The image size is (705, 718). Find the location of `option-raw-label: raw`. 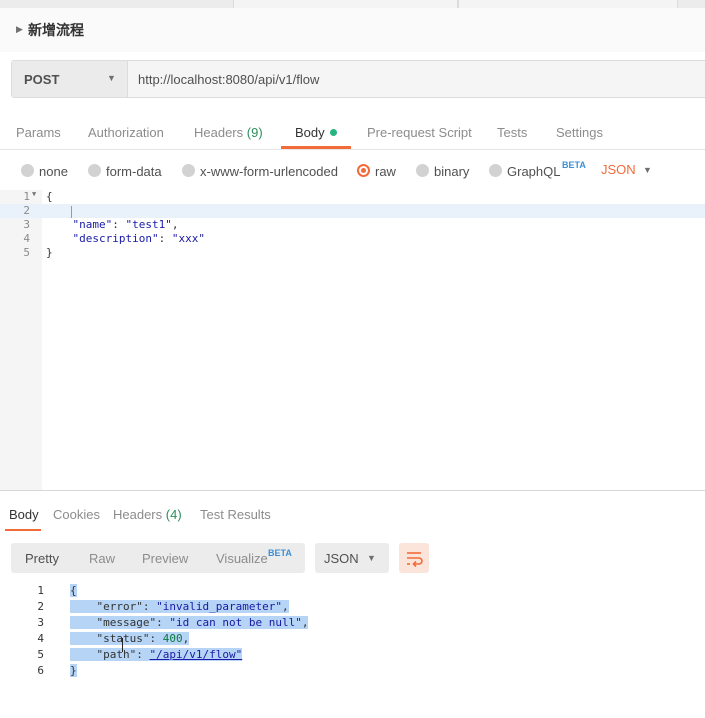

option-raw-label: raw is located at coordinates (385, 171).